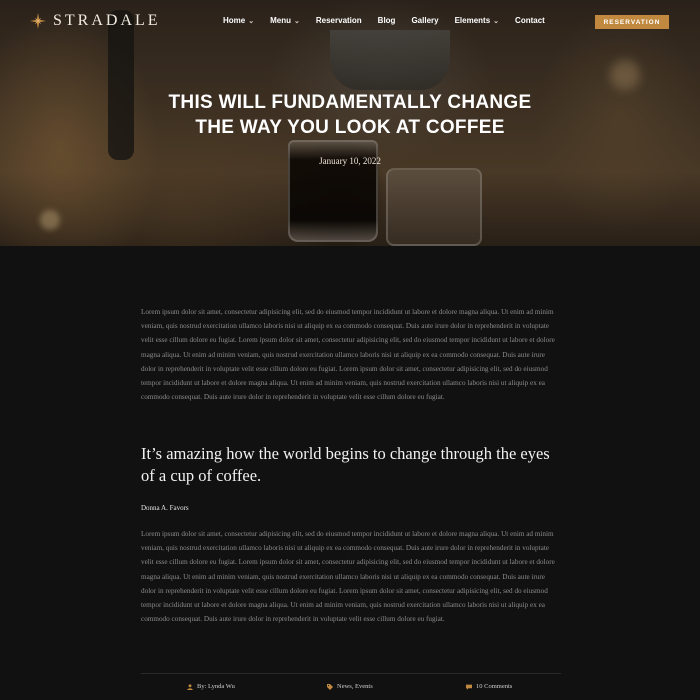 This screenshot has height=700, width=700. What do you see at coordinates (469, 687) in the screenshot?
I see `comment-icon` at bounding box center [469, 687].